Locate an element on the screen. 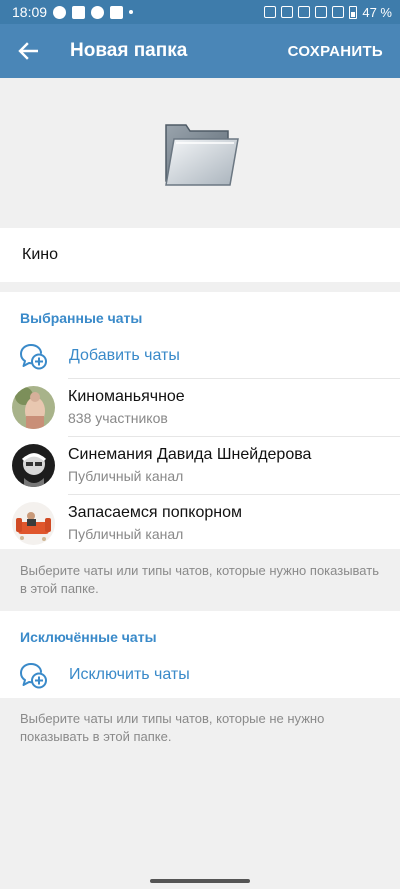 The image size is (400, 889). home-indicator is located at coordinates (200, 881).